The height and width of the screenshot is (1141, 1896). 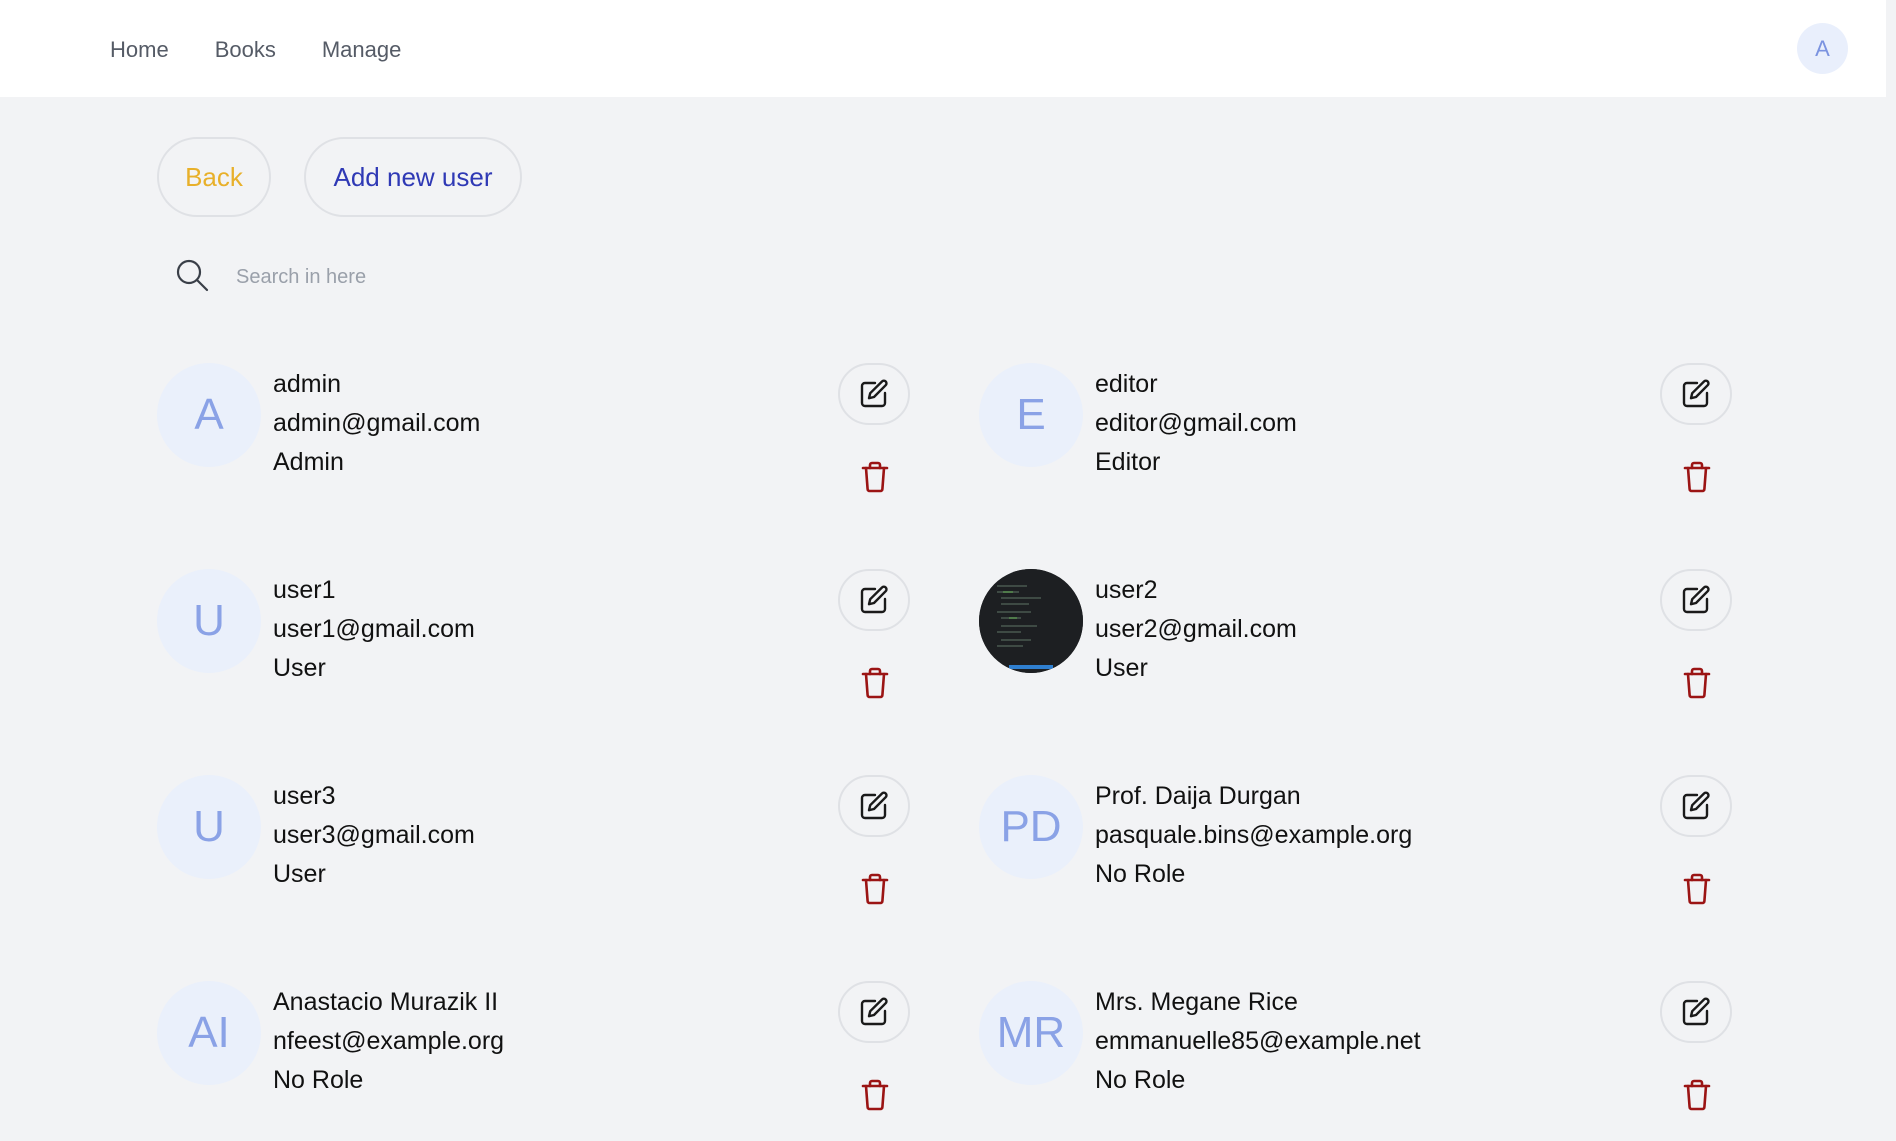 What do you see at coordinates (1891, 540) in the screenshot?
I see `page-scrollbar` at bounding box center [1891, 540].